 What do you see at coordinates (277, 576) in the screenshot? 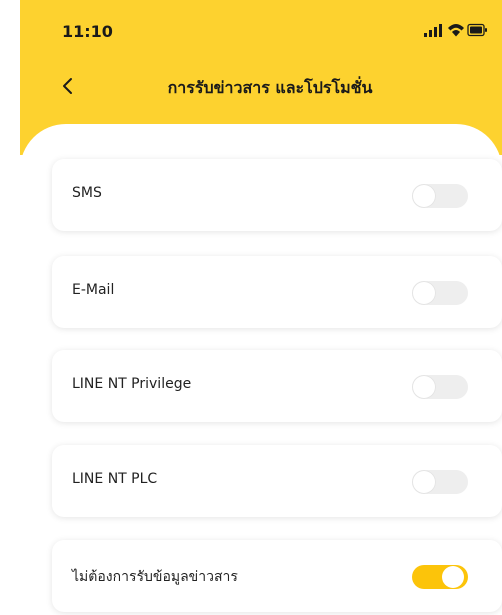
I see `option-card-no-news: ไม่ต้องการรับข้อมูลข่าวสาร` at bounding box center [277, 576].